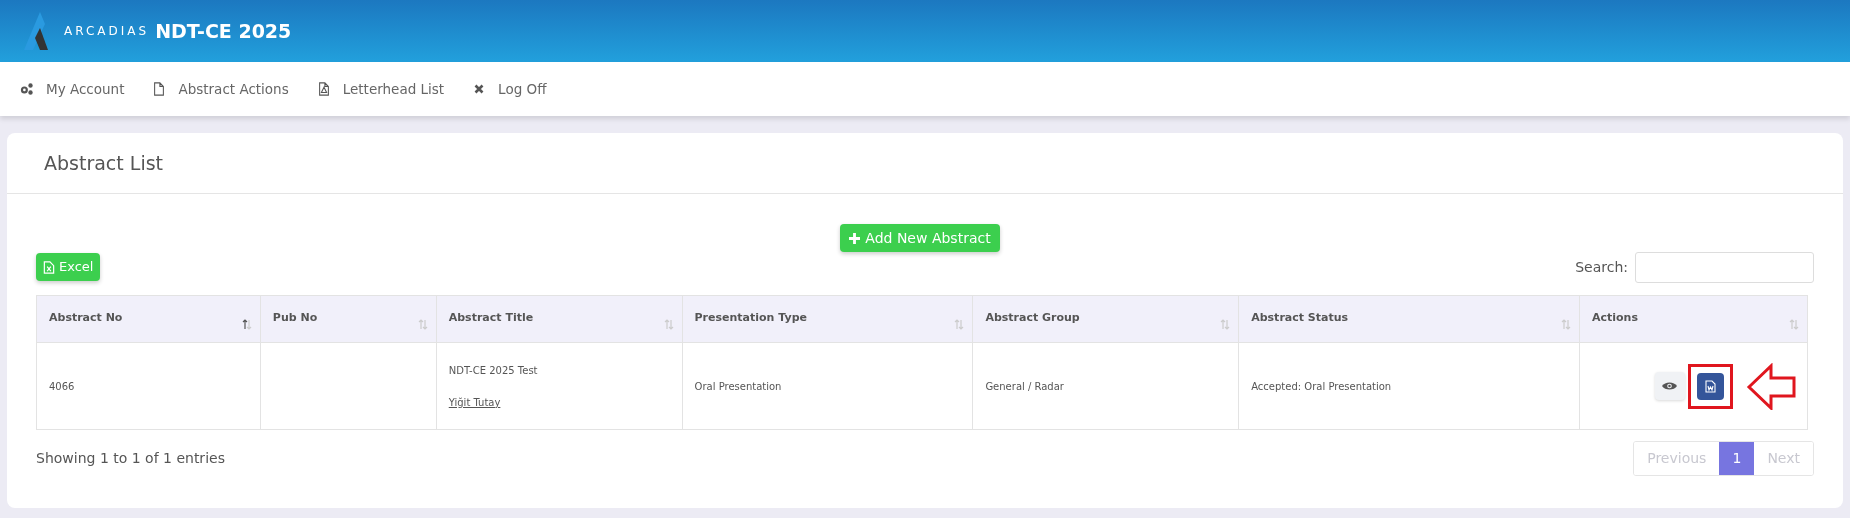 The image size is (1850, 518). Describe the element at coordinates (220, 89) in the screenshot. I see `nav-link: Abstract Actions` at that location.